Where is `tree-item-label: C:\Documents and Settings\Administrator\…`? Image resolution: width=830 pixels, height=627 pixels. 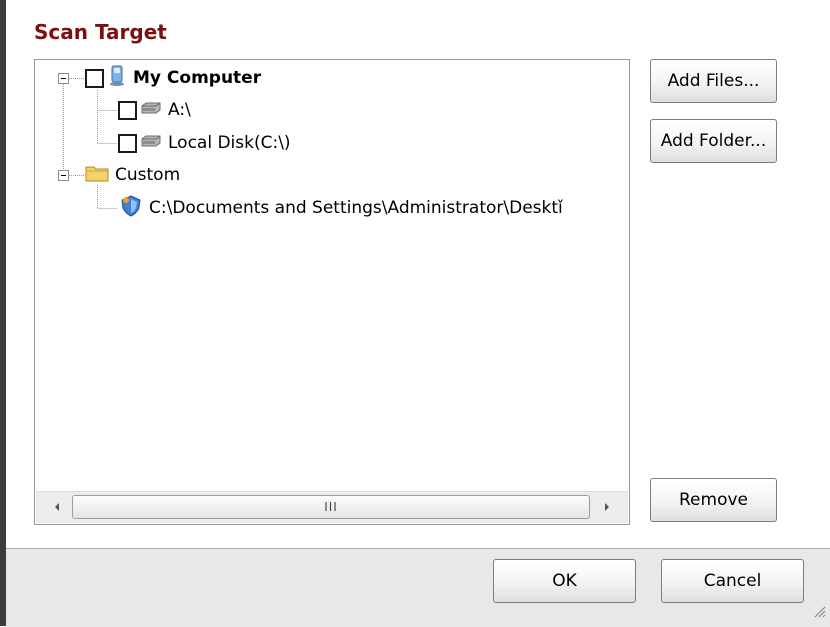
tree-item-label: C:\Documents and Settings\Administrator\… is located at coordinates (356, 208).